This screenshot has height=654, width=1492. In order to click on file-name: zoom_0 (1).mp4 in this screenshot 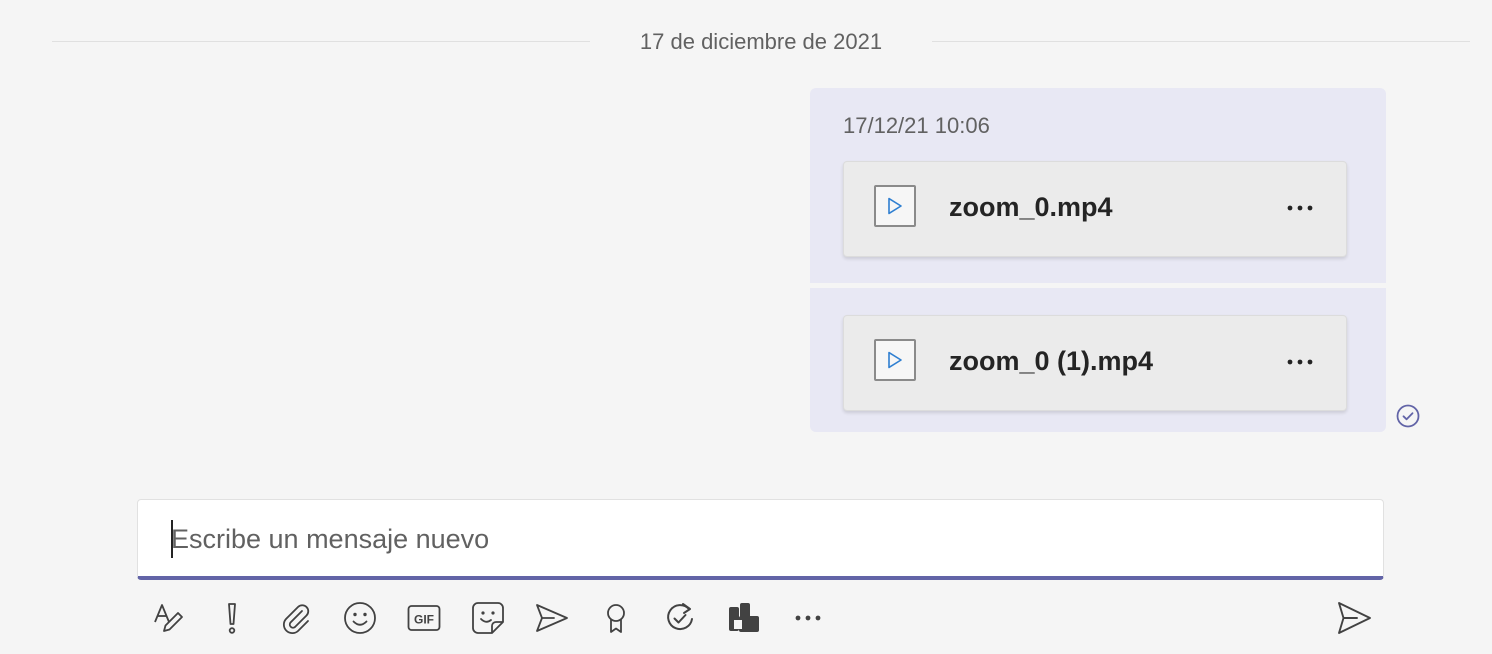, I will do `click(1051, 361)`.